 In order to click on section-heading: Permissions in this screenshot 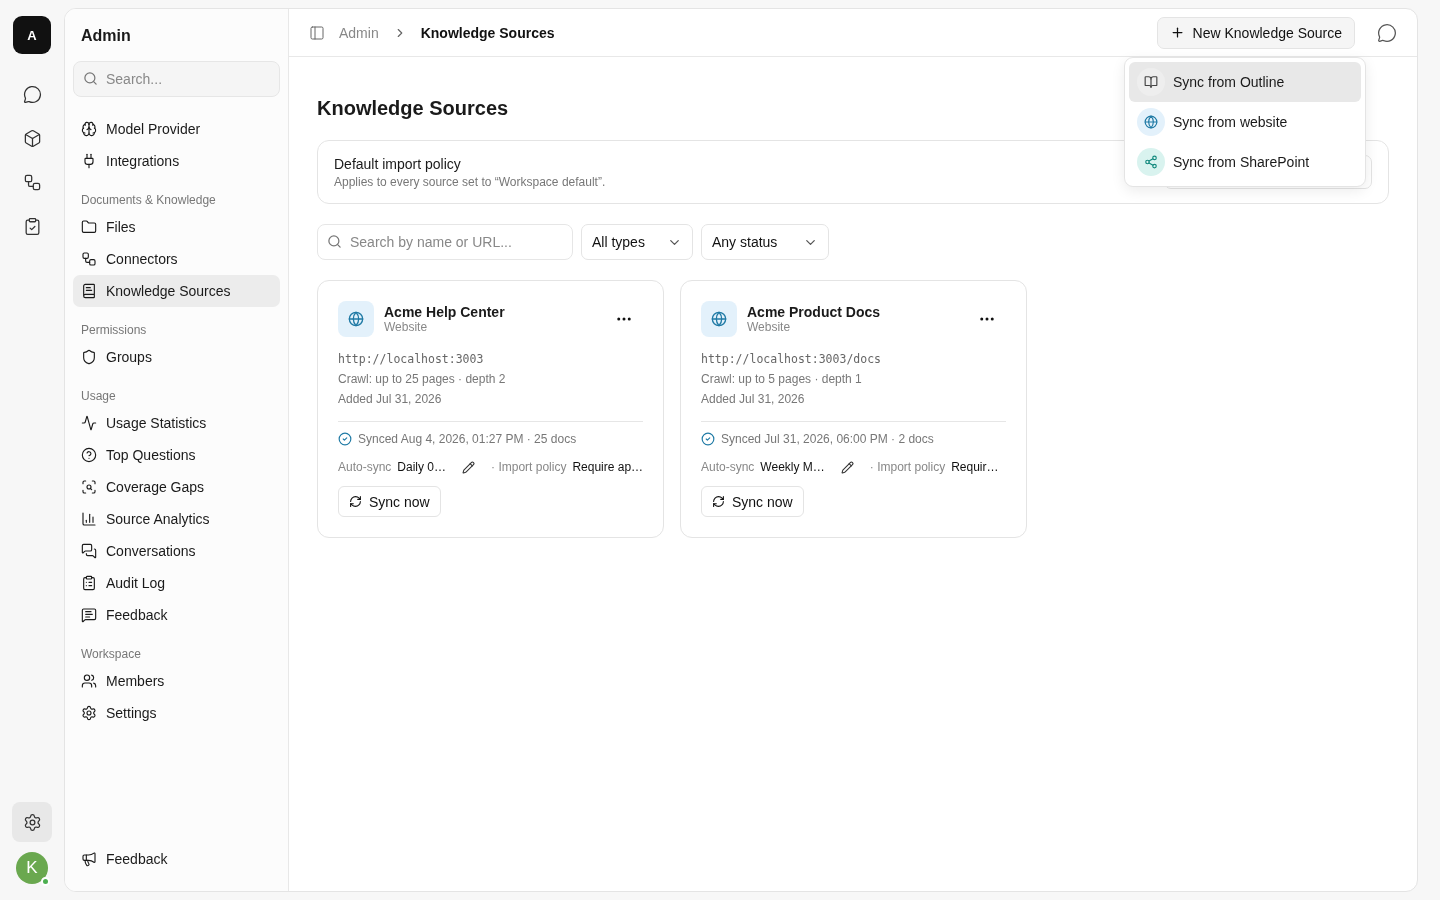, I will do `click(114, 330)`.